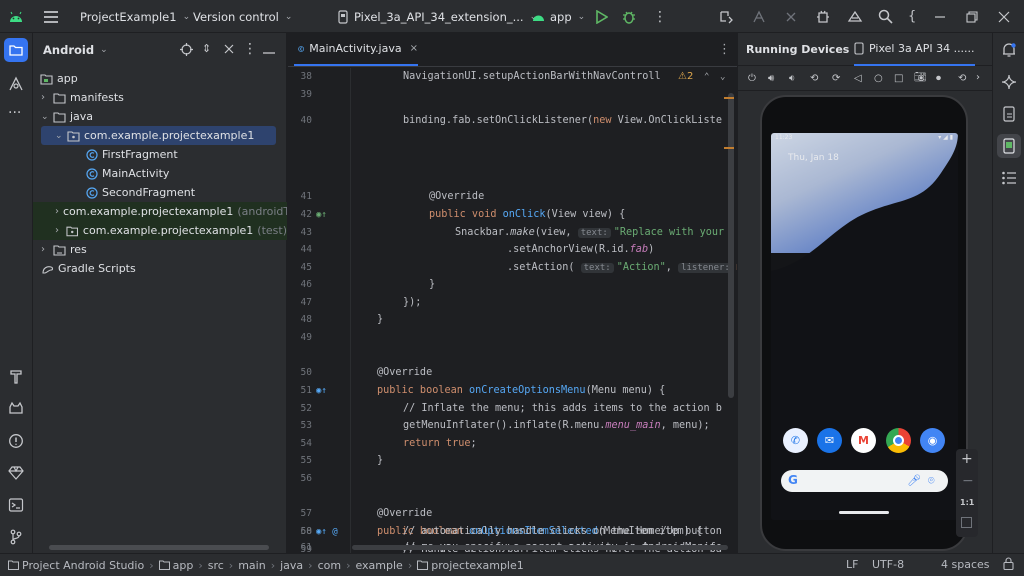 This screenshot has height=576, width=1024. What do you see at coordinates (795, 440) in the screenshot?
I see `phone-app-icon: ✆` at bounding box center [795, 440].